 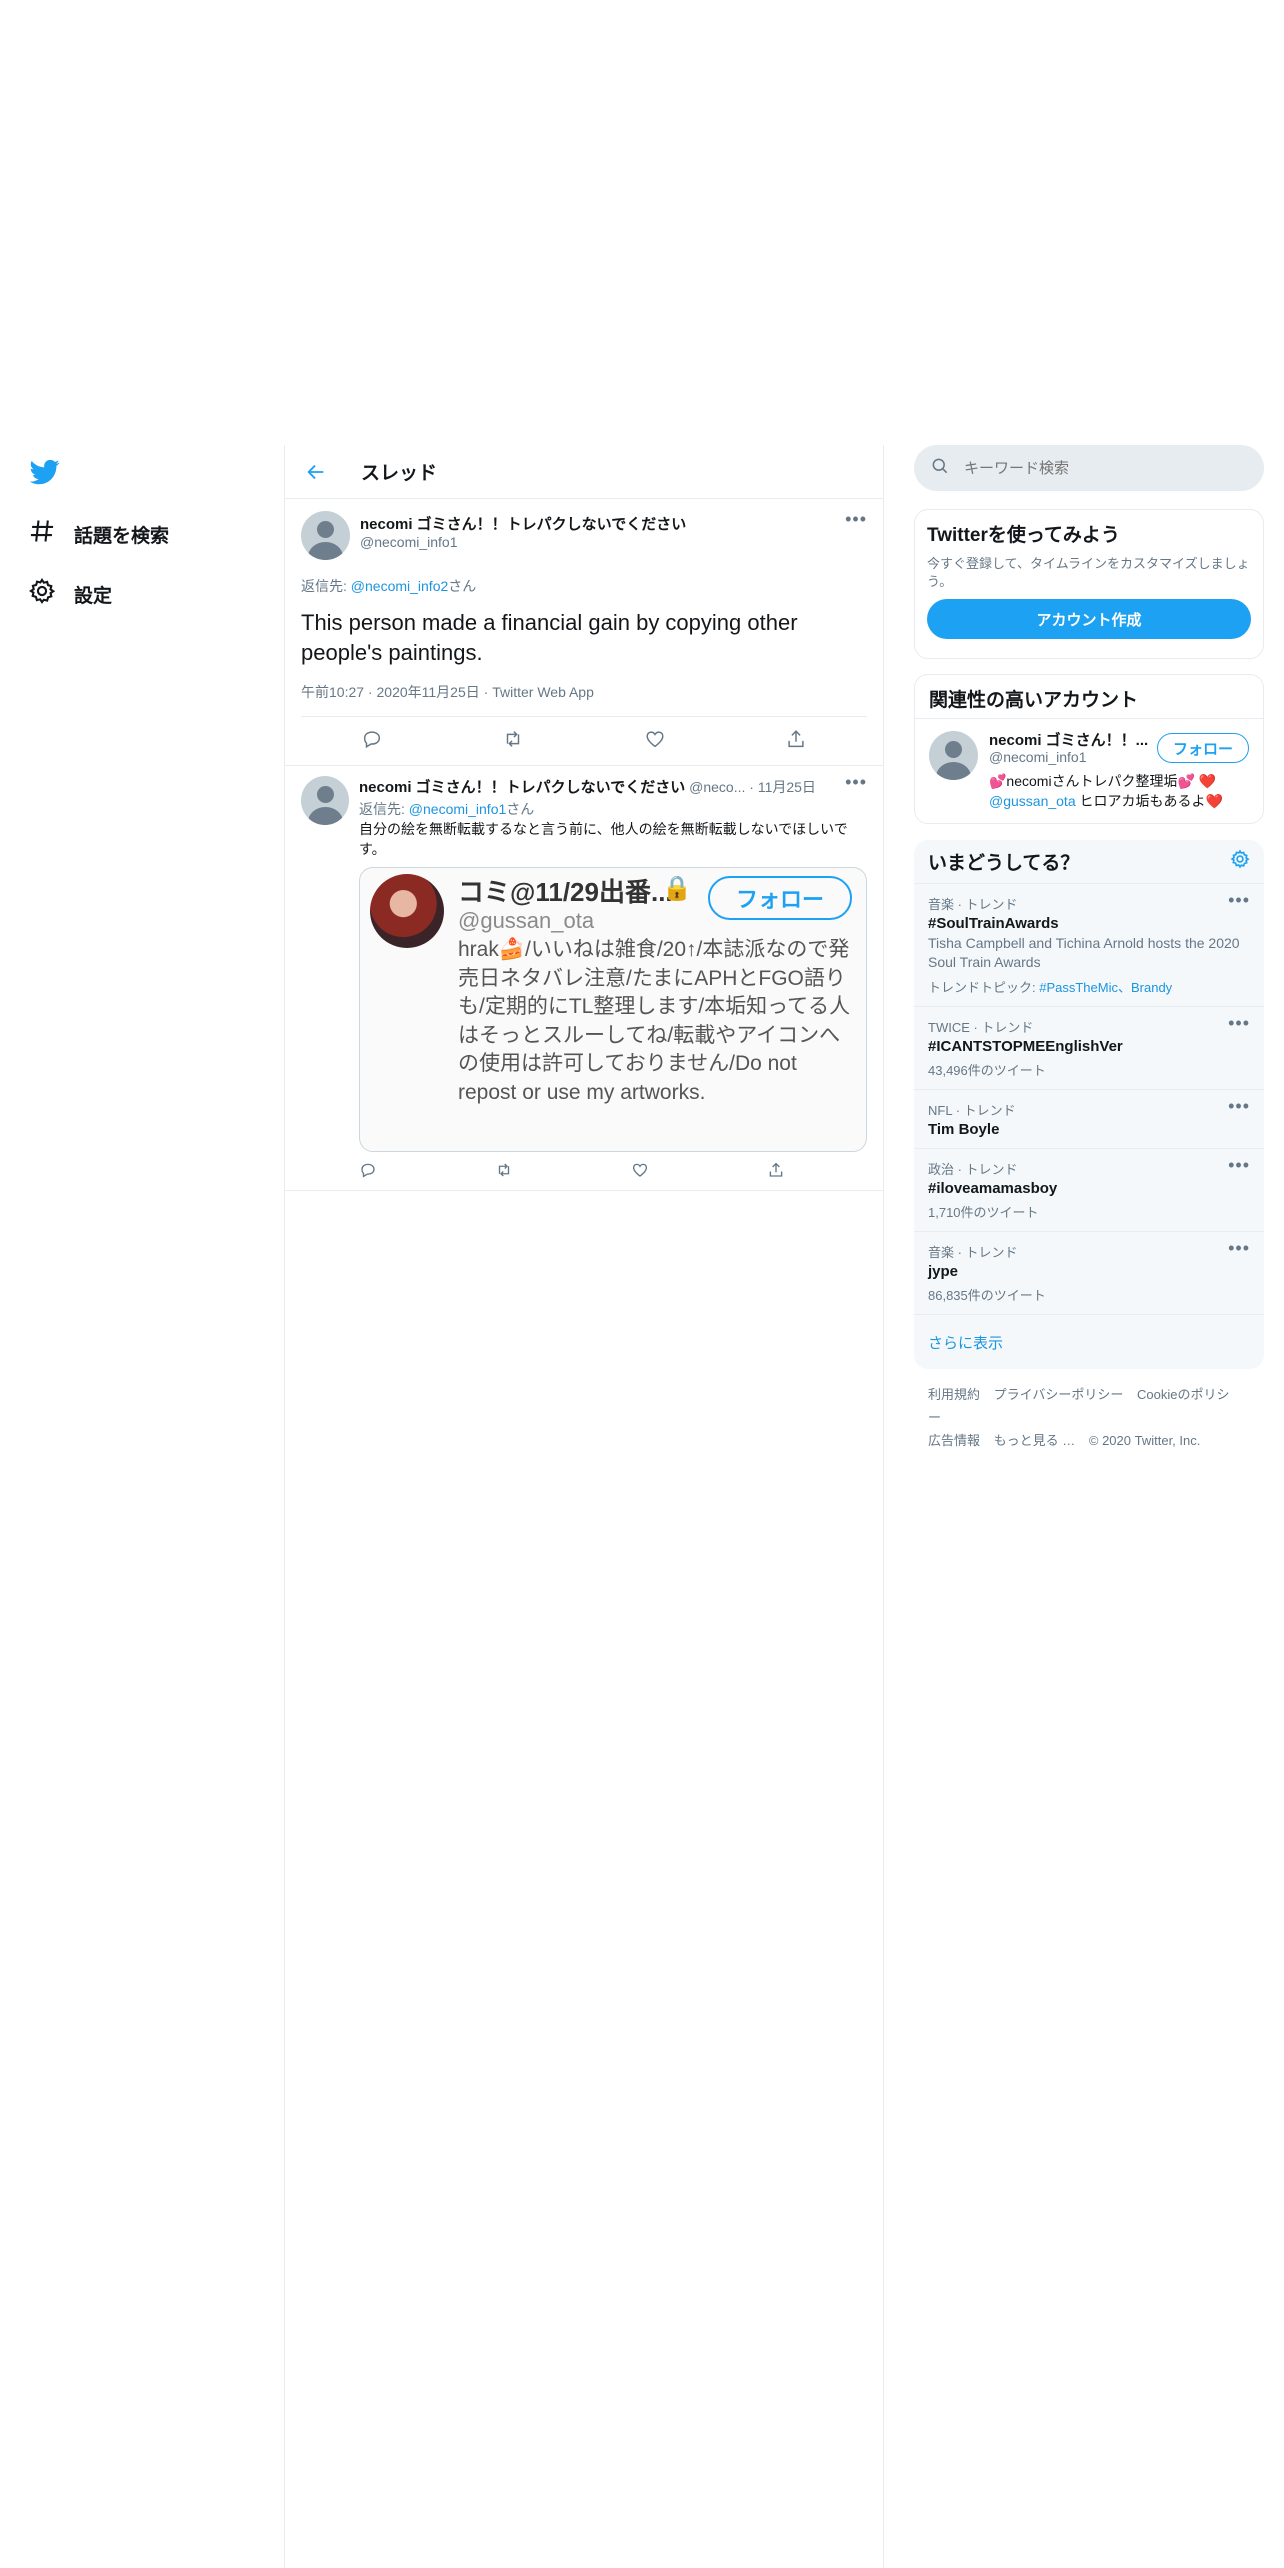 I want to click on tweet-source: Twitter Web App, so click(x=543, y=692).